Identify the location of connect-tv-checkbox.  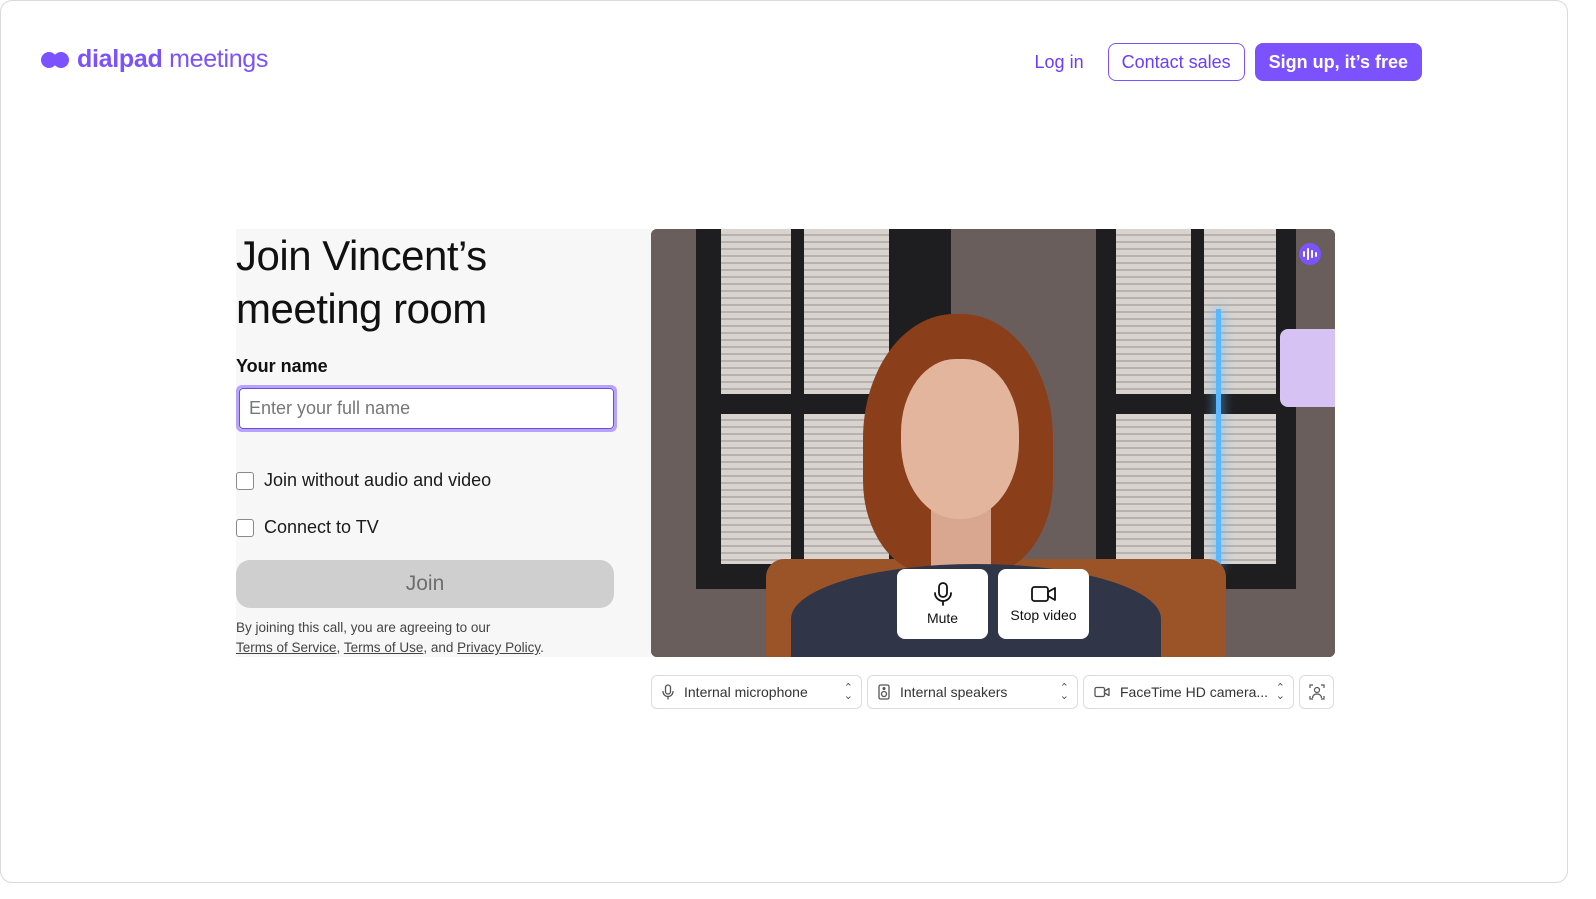
(245, 527).